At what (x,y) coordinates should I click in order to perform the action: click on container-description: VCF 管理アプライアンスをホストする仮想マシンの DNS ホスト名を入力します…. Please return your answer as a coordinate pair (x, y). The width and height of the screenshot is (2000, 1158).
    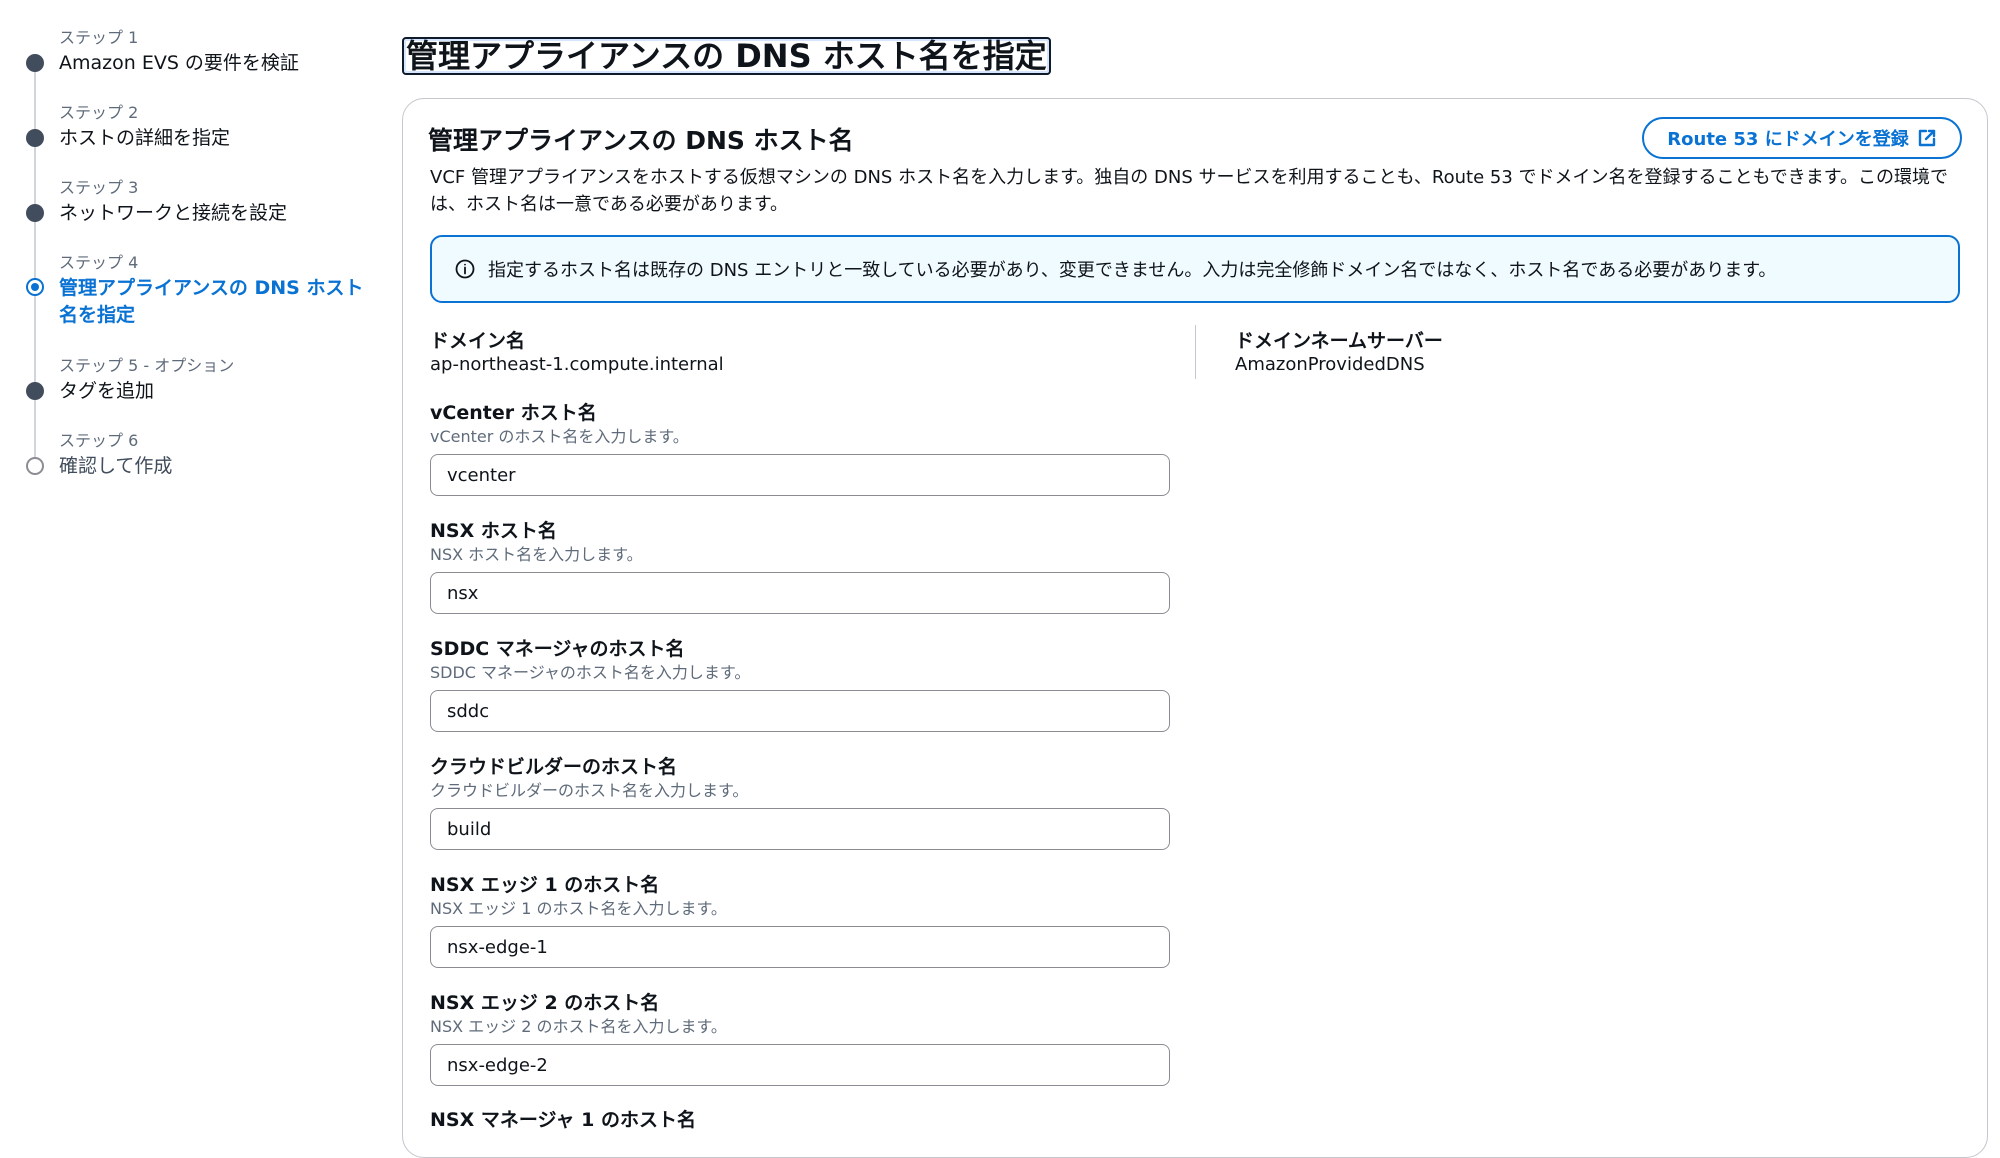
    Looking at the image, I should click on (1189, 191).